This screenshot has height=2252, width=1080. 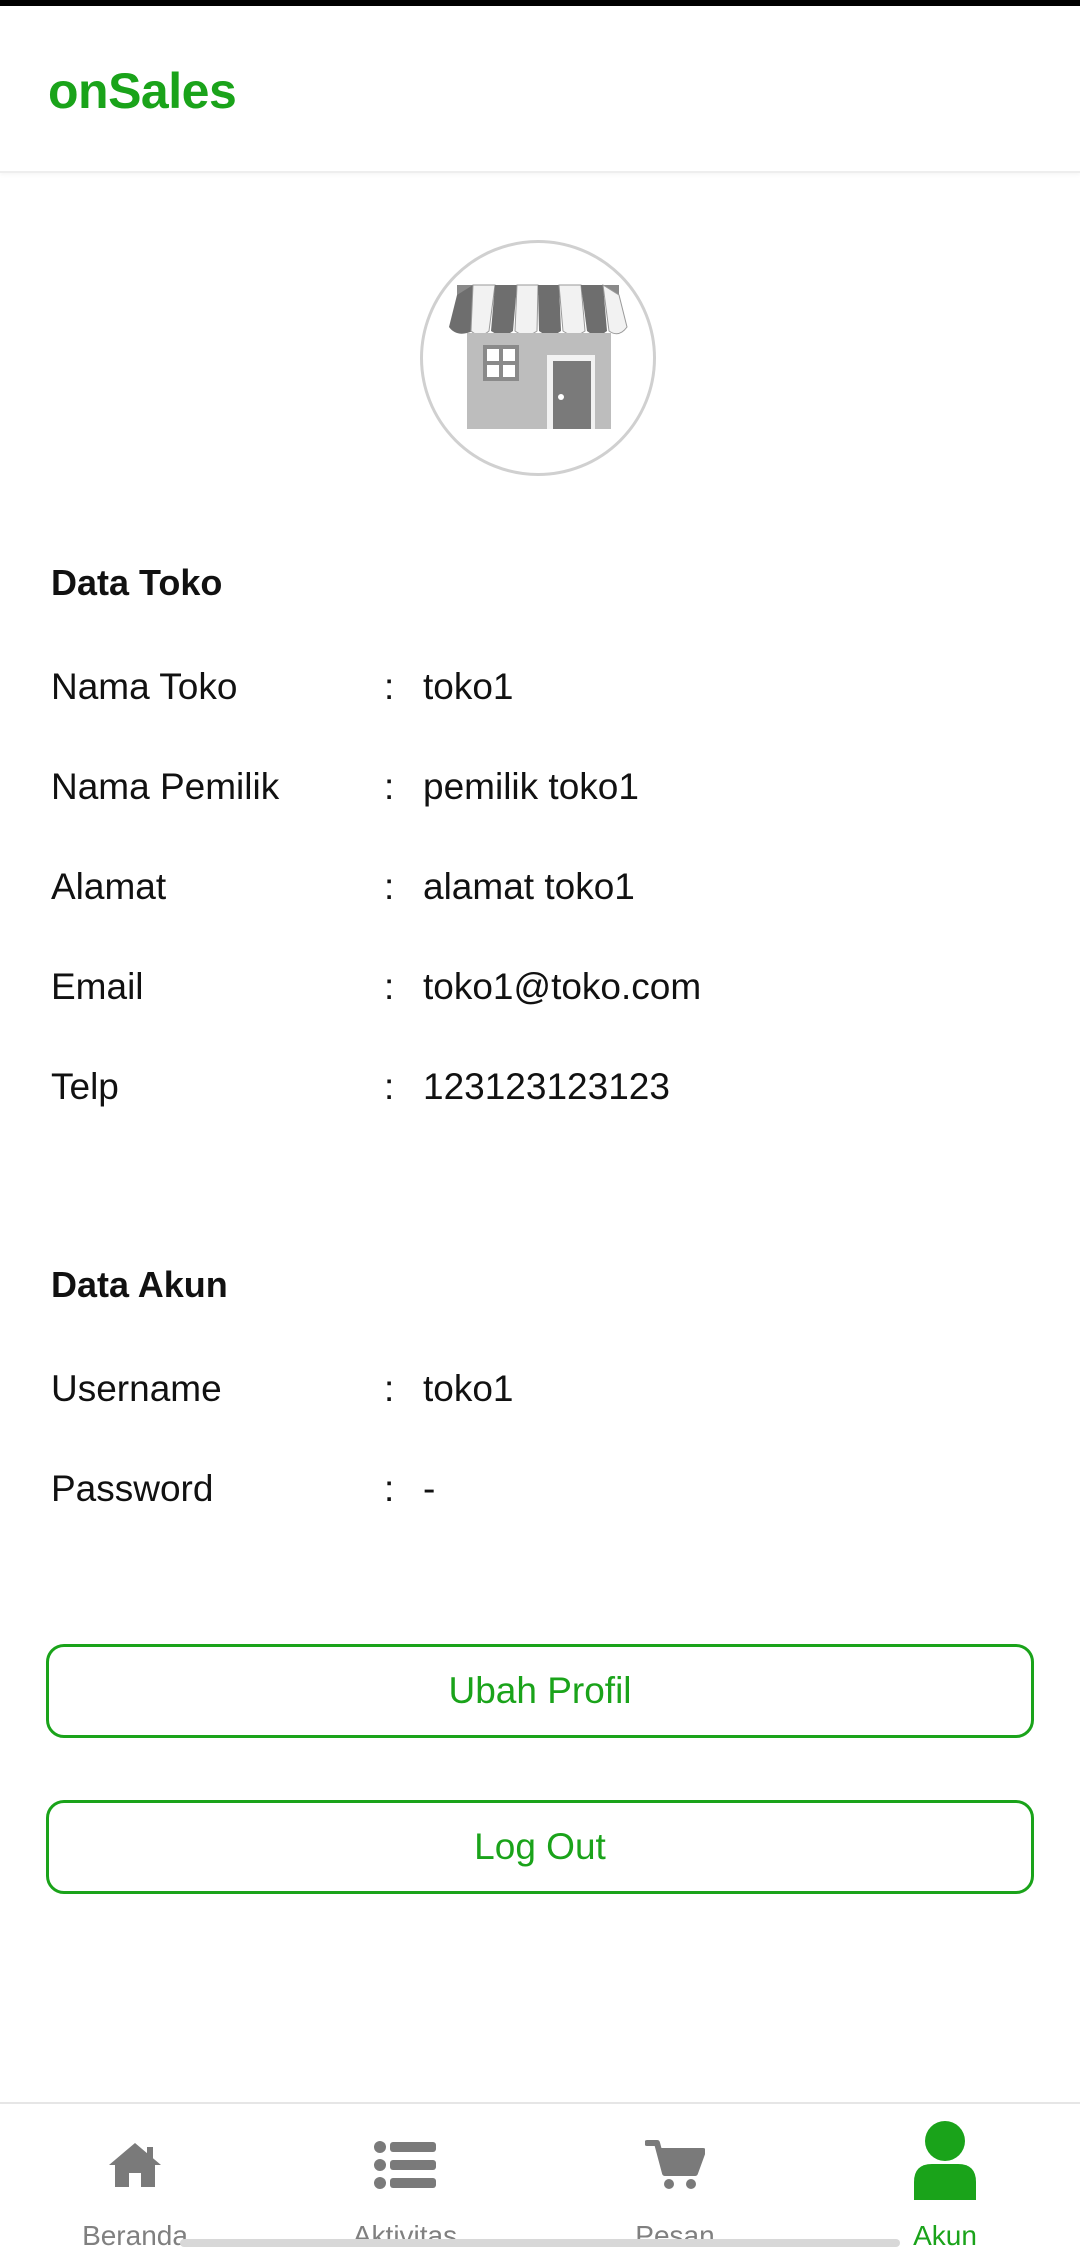 I want to click on nav-item-beranda: Beranda, so click(x=135, y=2178).